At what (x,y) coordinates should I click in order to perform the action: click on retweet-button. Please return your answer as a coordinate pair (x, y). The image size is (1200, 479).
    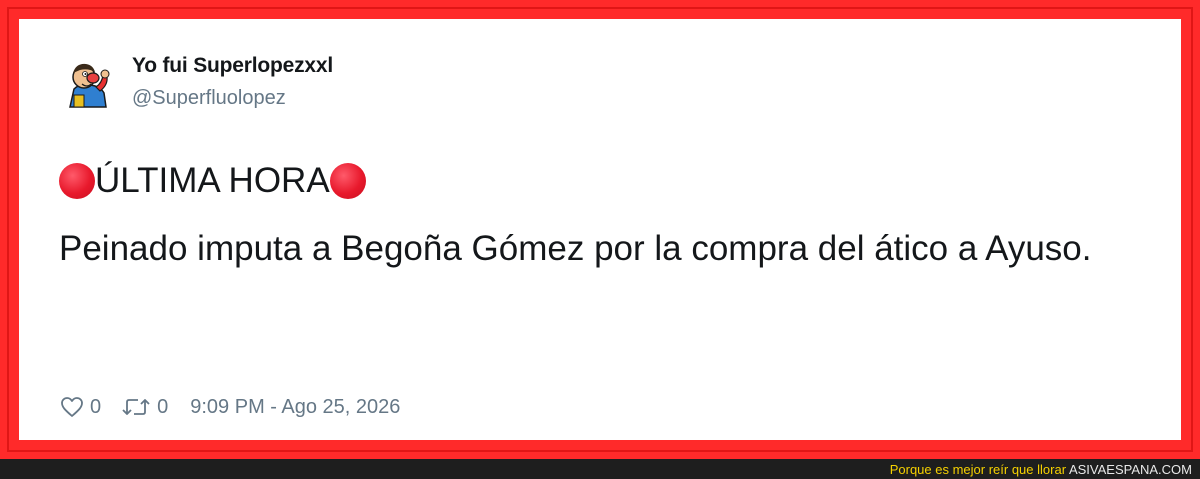
    Looking at the image, I should click on (136, 407).